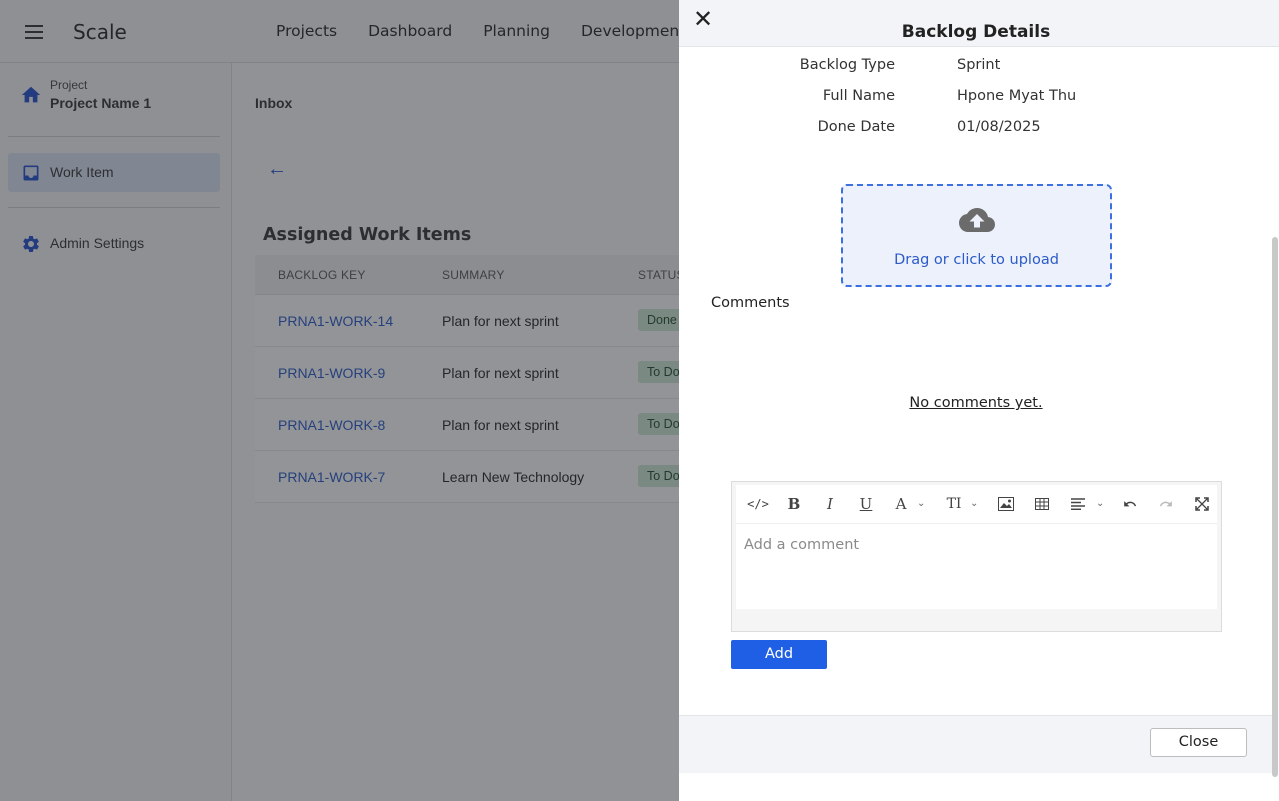 The image size is (1279, 801). Describe the element at coordinates (1198, 742) in the screenshot. I see `close-button: Close` at that location.